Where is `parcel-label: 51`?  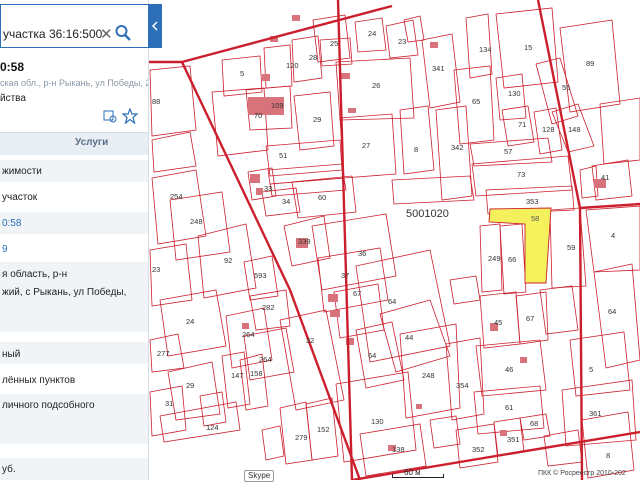 parcel-label: 51 is located at coordinates (283, 155).